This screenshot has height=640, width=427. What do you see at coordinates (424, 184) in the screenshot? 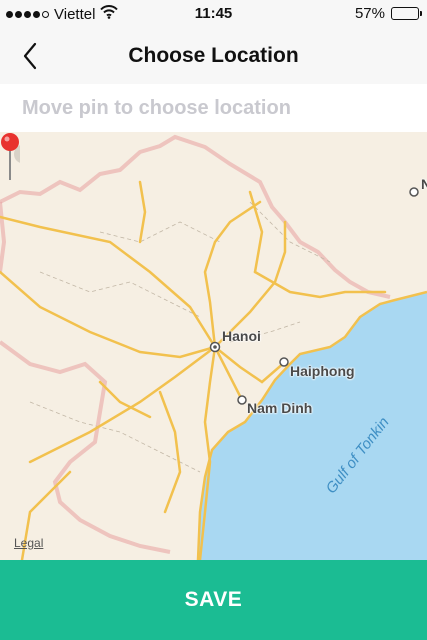
I see `map-label-edge: N` at bounding box center [424, 184].